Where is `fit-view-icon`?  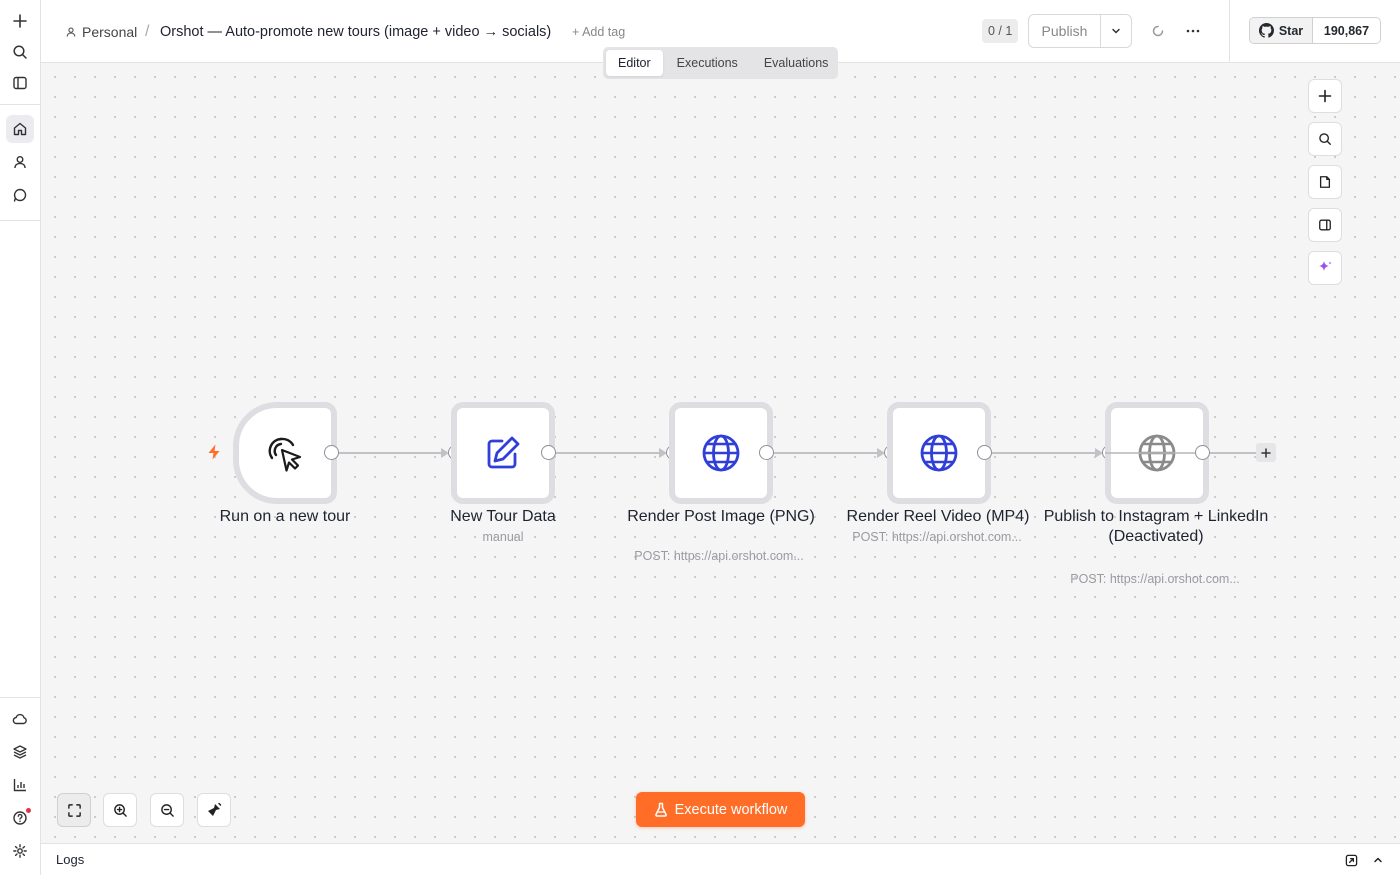
fit-view-icon is located at coordinates (74, 810).